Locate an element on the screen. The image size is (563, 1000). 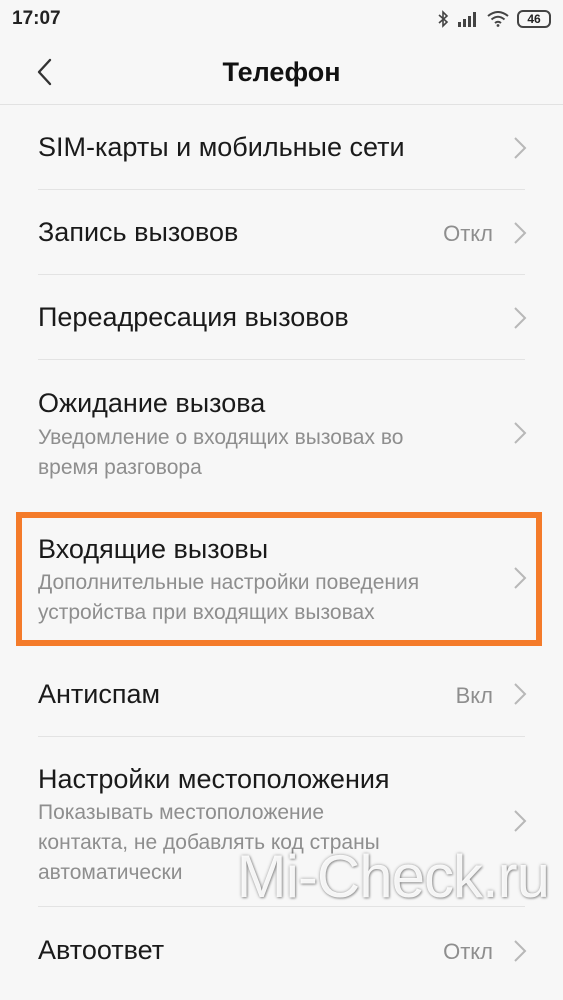
settings-item-antispam: Антиспам Вкл is located at coordinates (281, 694).